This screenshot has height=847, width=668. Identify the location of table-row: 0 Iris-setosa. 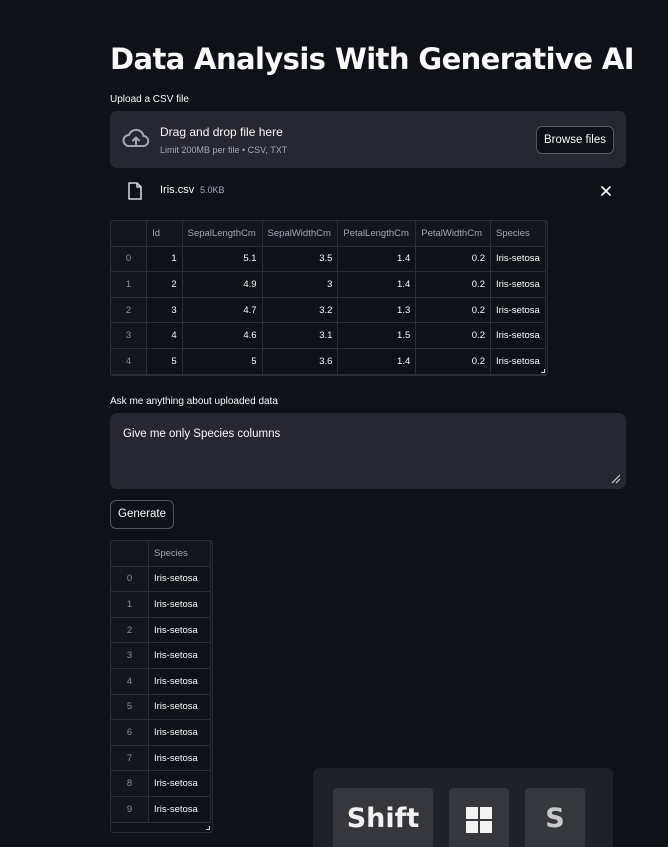
(161, 579).